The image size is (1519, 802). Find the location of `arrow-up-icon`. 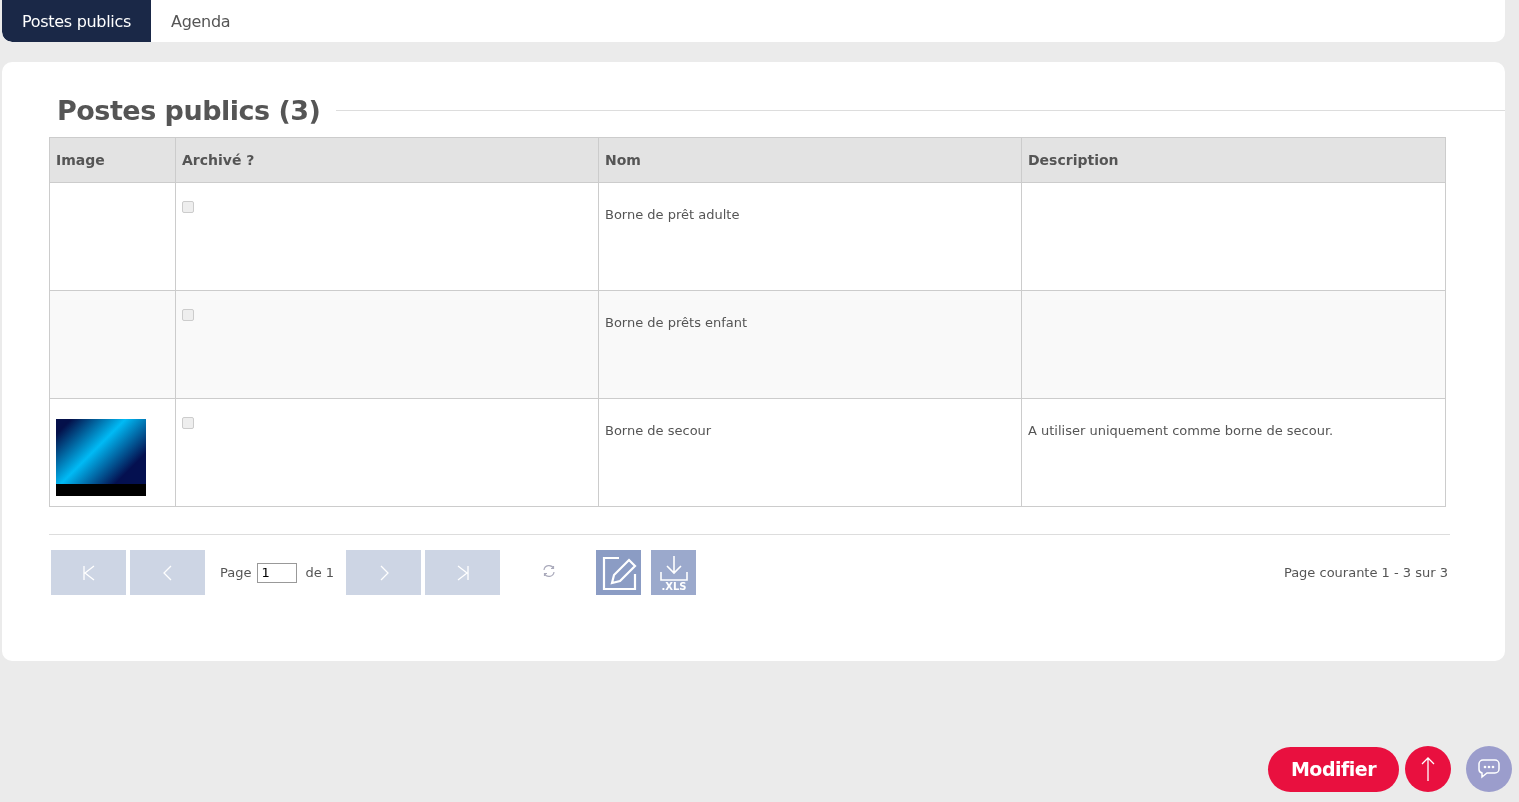

arrow-up-icon is located at coordinates (1428, 769).